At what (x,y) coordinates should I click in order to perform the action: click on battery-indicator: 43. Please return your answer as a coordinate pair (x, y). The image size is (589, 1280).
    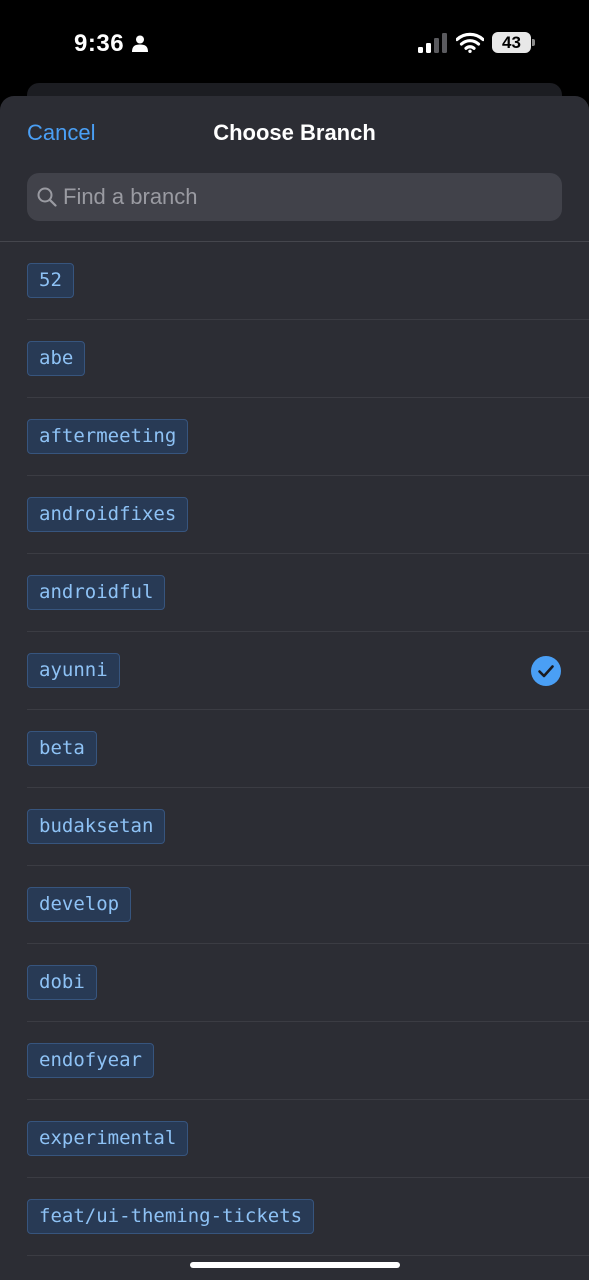
    Looking at the image, I should click on (514, 42).